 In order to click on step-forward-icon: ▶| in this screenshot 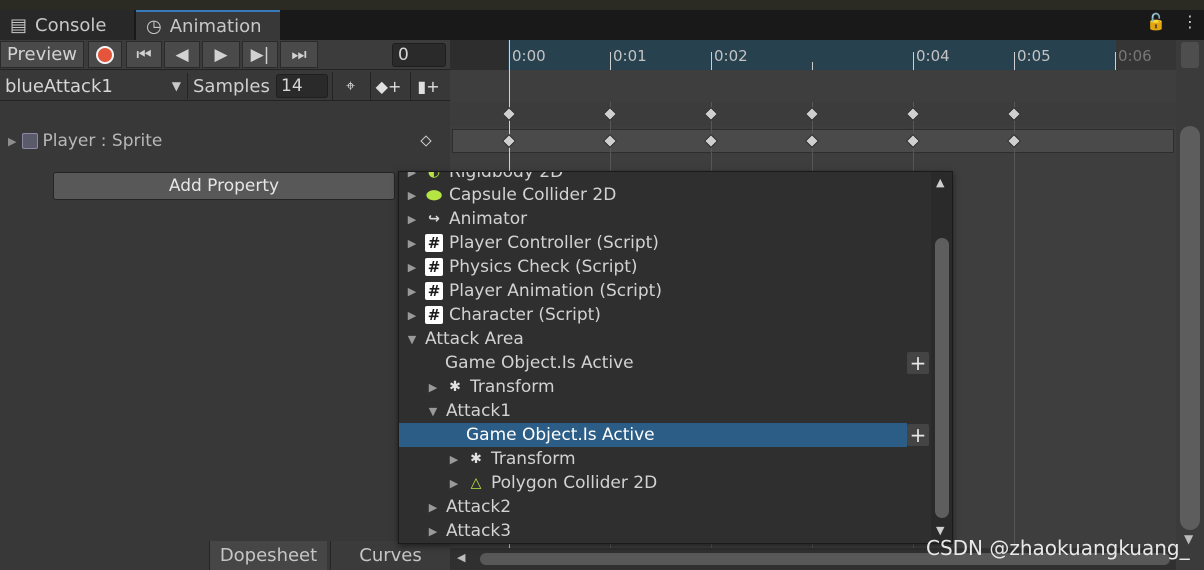, I will do `click(260, 54)`.